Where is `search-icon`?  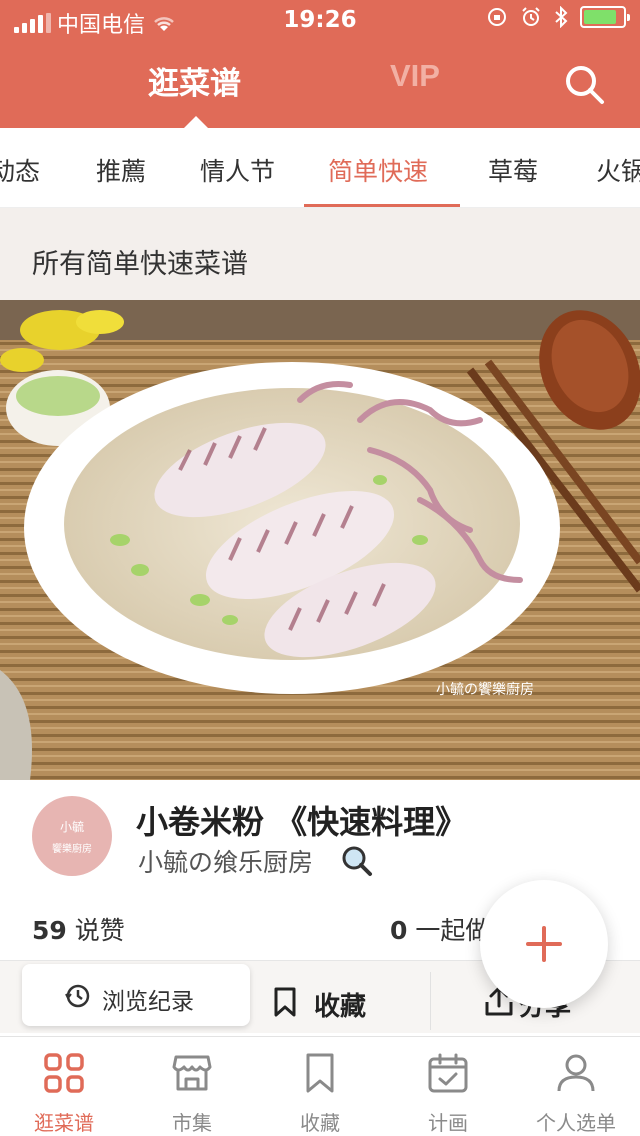 search-icon is located at coordinates (584, 84).